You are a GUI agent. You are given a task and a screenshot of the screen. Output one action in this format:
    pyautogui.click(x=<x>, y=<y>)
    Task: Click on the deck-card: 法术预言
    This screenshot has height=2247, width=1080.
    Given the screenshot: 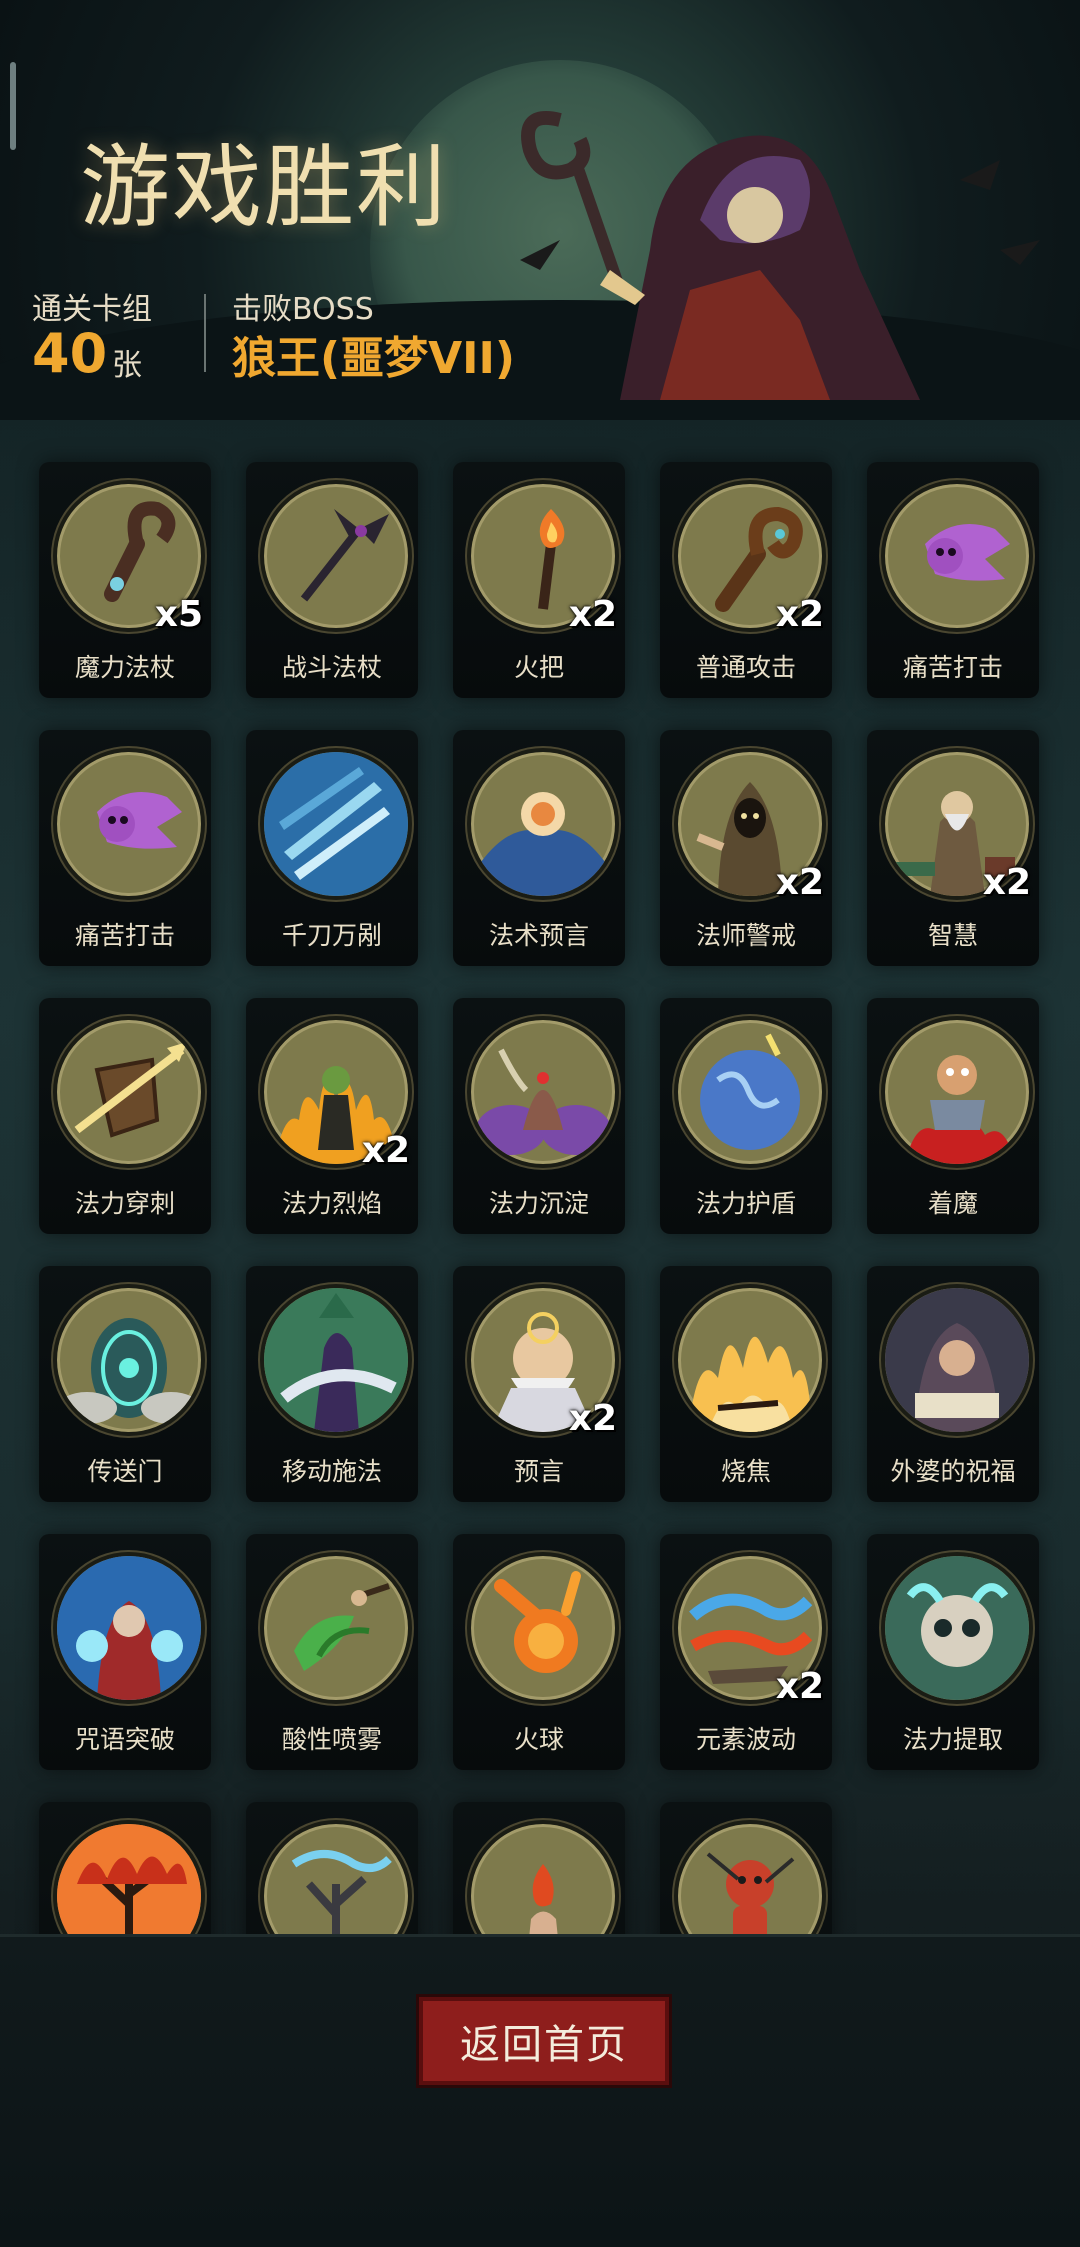 What is the action you would take?
    pyautogui.click(x=539, y=848)
    